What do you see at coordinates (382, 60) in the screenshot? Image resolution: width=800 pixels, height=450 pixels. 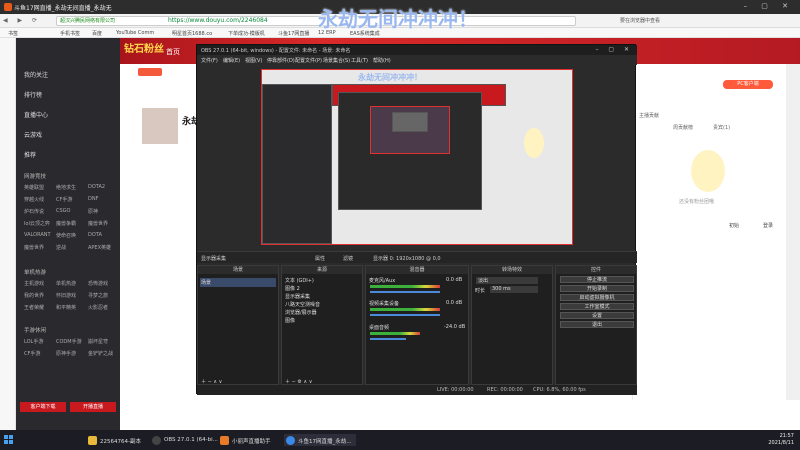 I see `obs-menu-item: 帮助(H)` at bounding box center [382, 60].